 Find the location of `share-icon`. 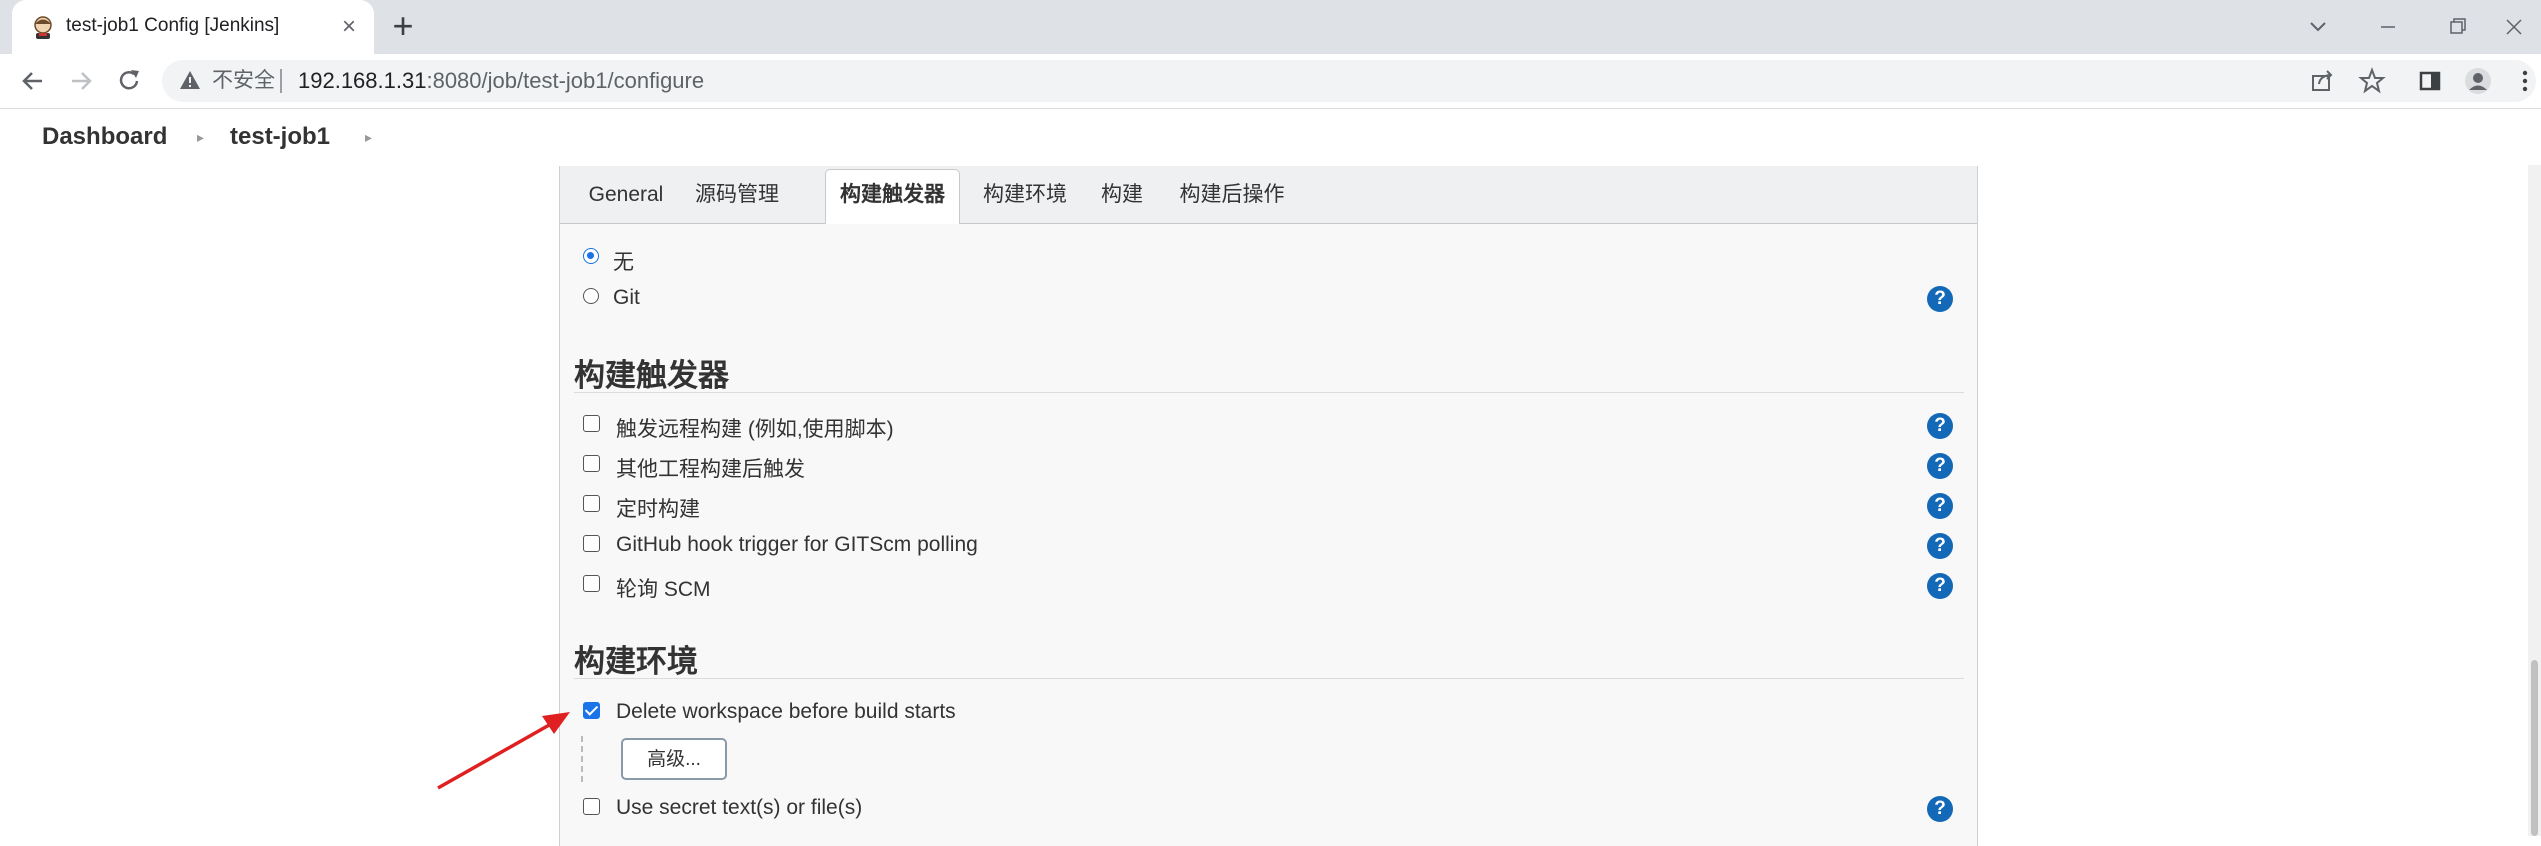

share-icon is located at coordinates (2322, 81).